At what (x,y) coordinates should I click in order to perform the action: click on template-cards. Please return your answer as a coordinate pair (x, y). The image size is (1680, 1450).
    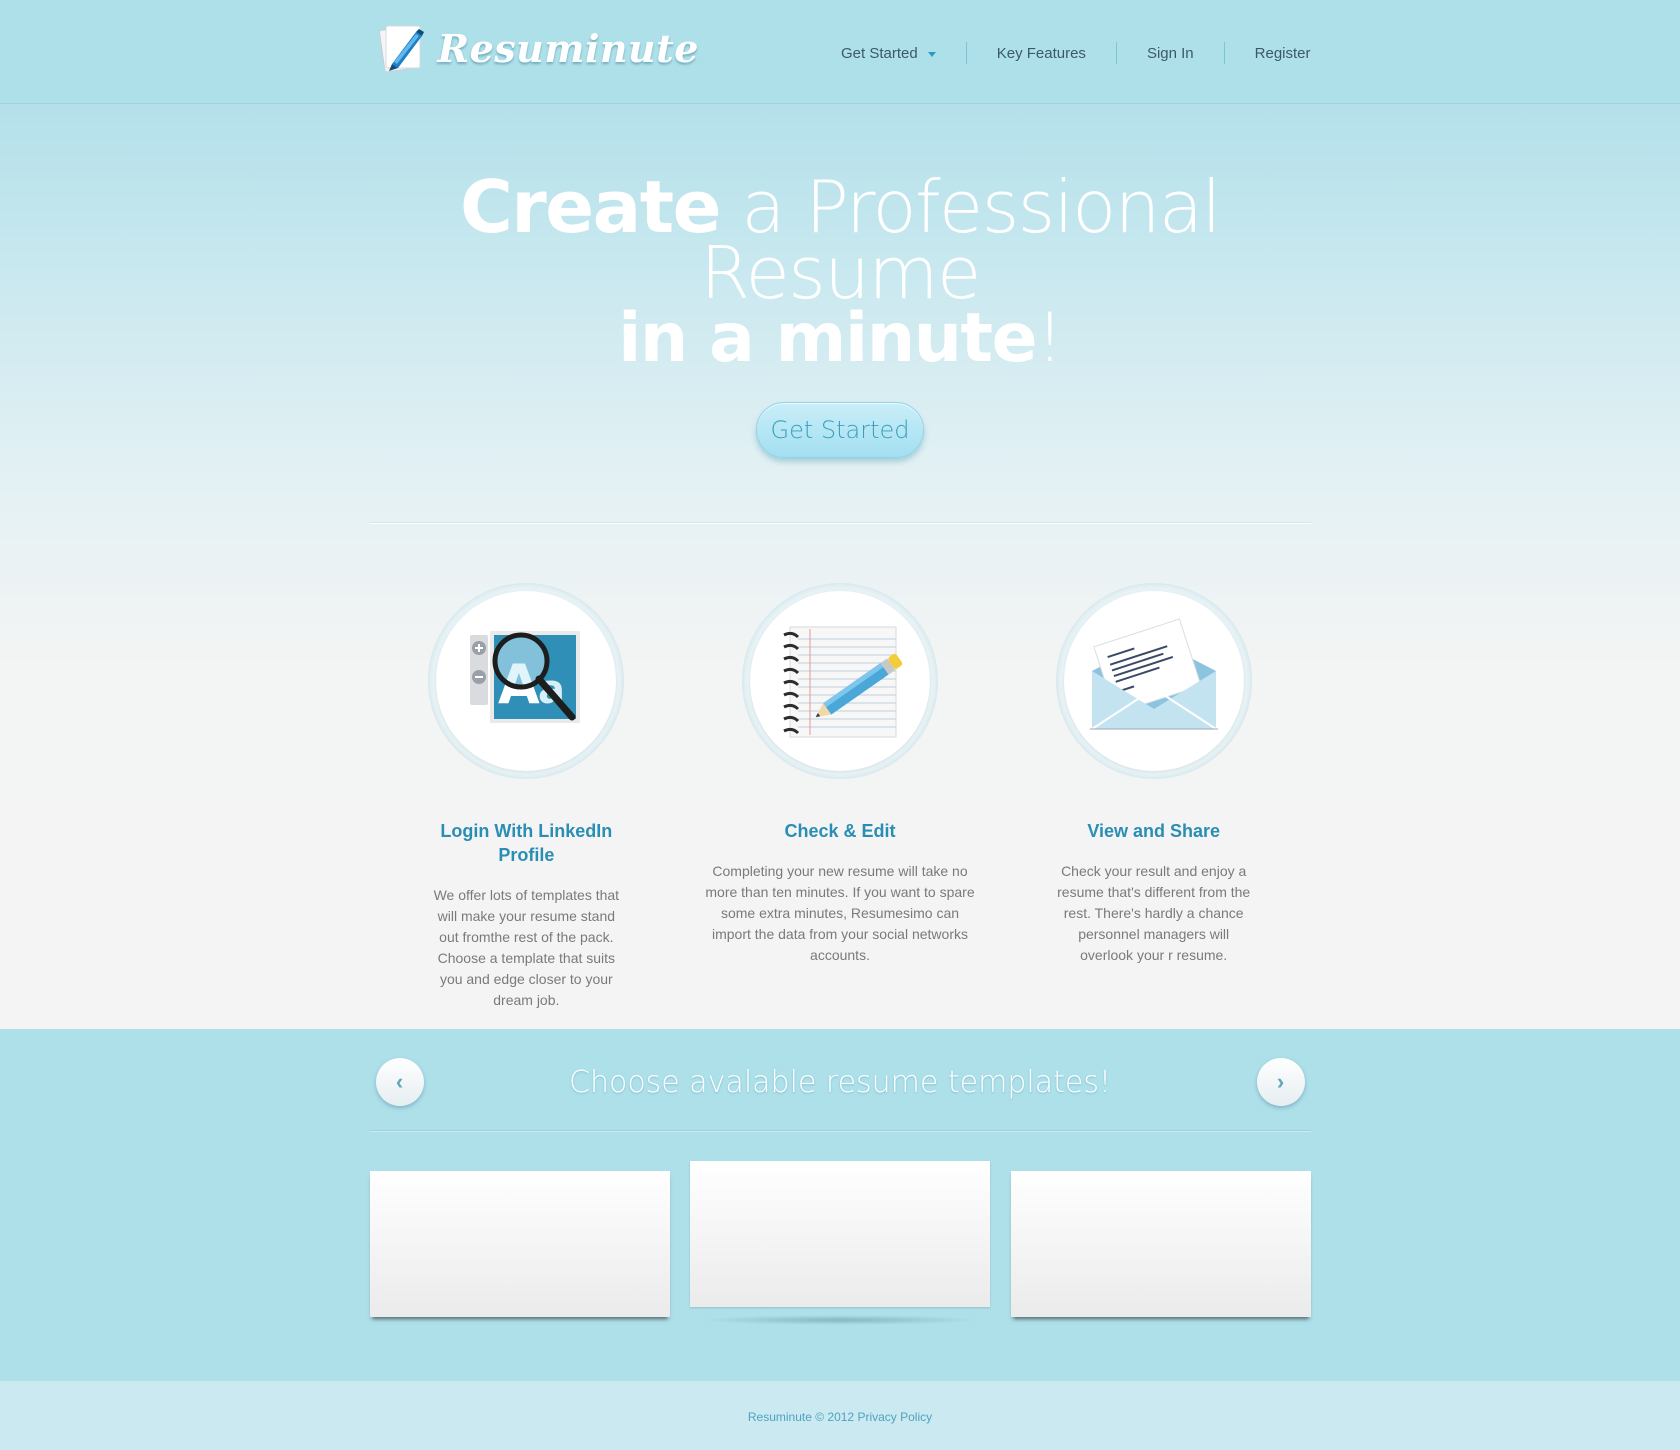
    Looking at the image, I should click on (840, 1243).